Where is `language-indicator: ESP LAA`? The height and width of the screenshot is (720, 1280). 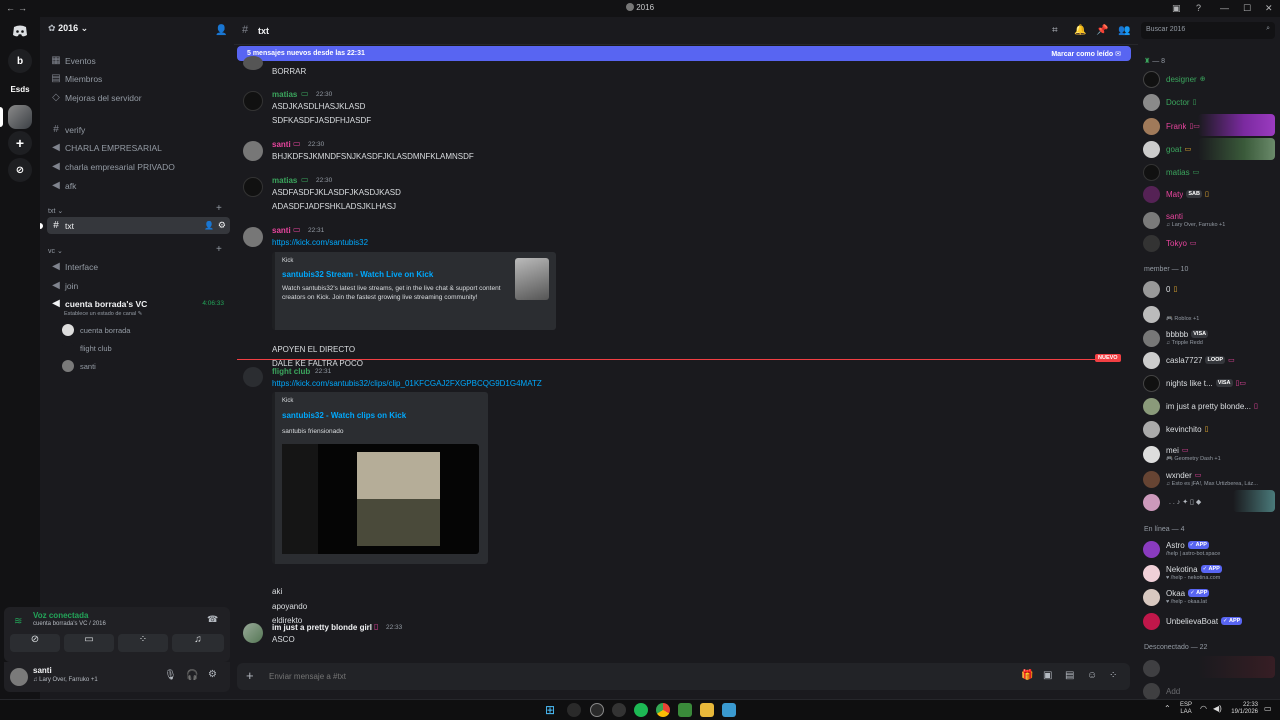
language-indicator: ESP LAA is located at coordinates (1186, 709).